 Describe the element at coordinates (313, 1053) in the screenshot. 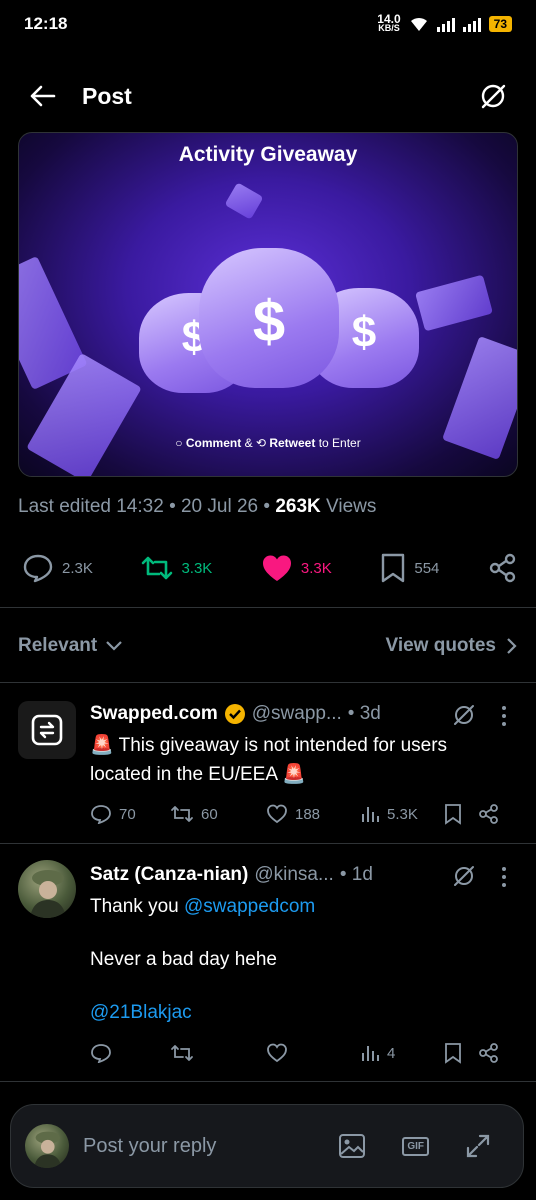

I see `reply-like-button` at that location.